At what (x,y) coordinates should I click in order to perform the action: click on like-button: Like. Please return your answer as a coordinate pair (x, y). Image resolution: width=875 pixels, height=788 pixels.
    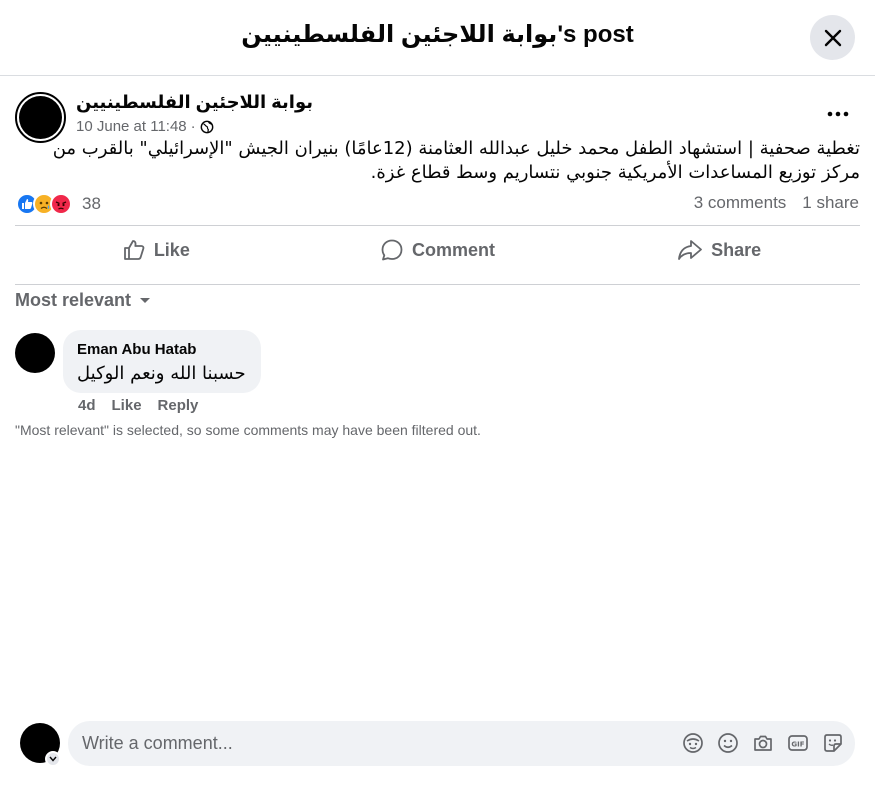
    Looking at the image, I should click on (156, 250).